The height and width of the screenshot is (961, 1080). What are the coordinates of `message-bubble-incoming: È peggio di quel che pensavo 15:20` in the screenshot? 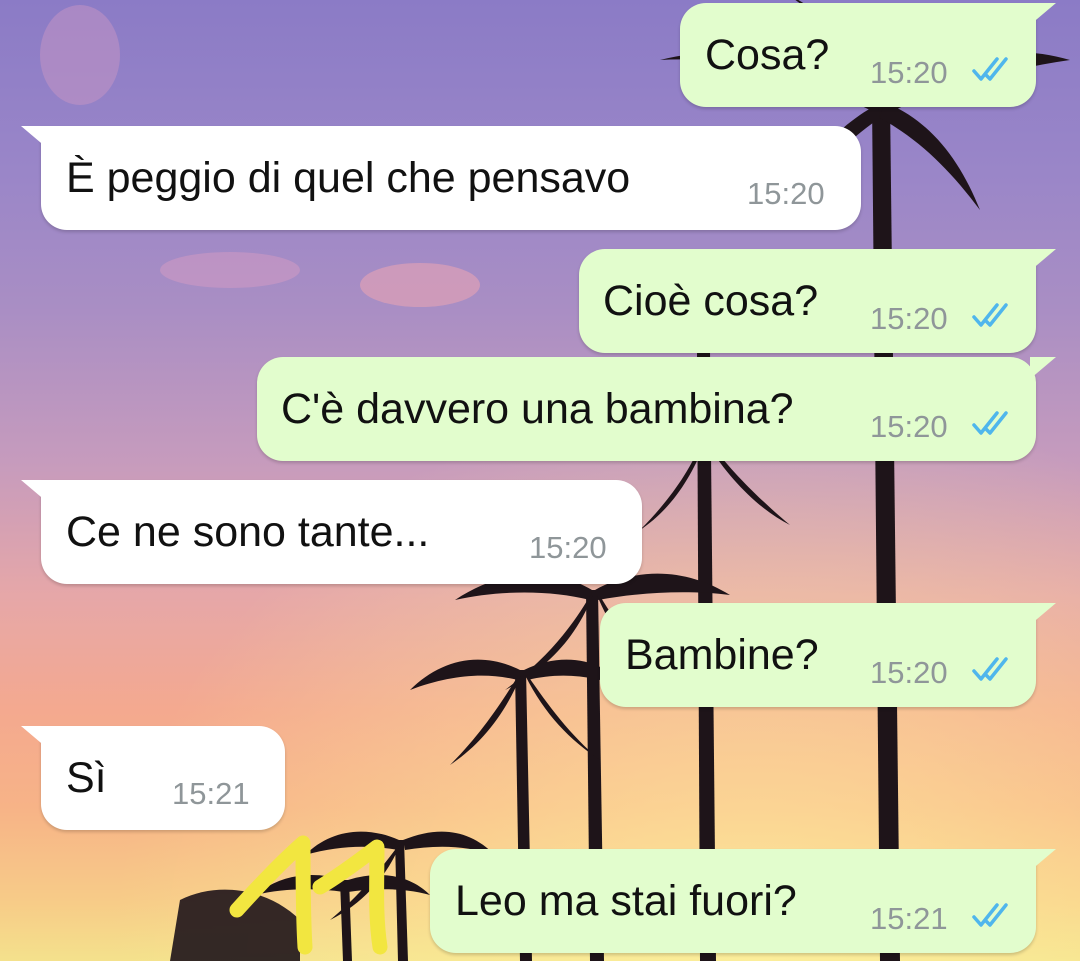 It's located at (441, 178).